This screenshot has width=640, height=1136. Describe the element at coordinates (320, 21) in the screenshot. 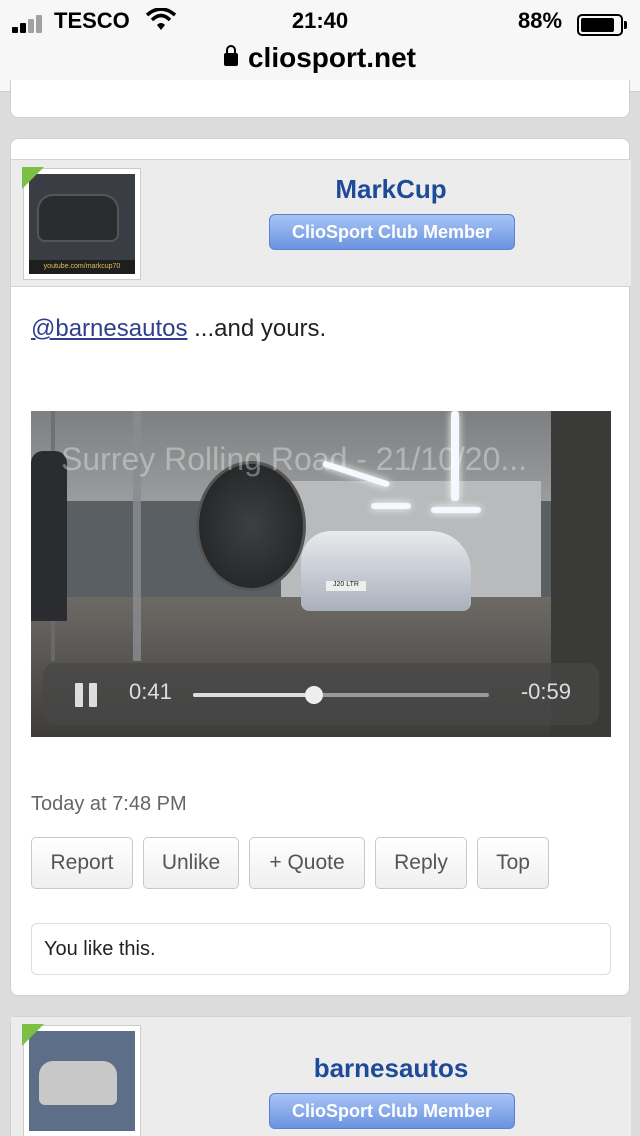

I see `status-bar: TESCO 21:40 88%` at that location.